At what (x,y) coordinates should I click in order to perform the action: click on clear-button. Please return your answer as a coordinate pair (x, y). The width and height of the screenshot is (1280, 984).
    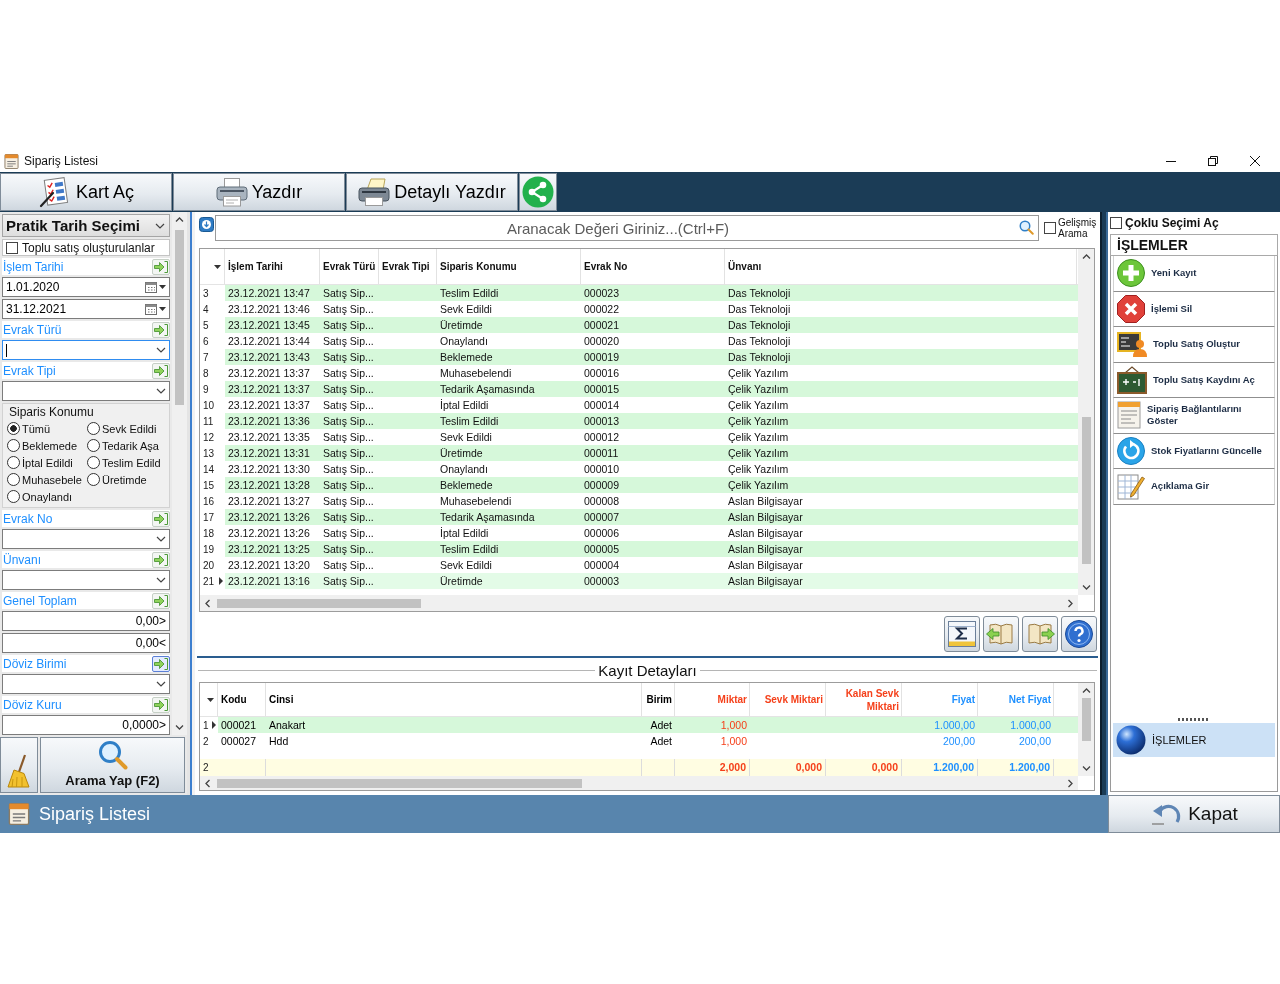
    Looking at the image, I should click on (19, 765).